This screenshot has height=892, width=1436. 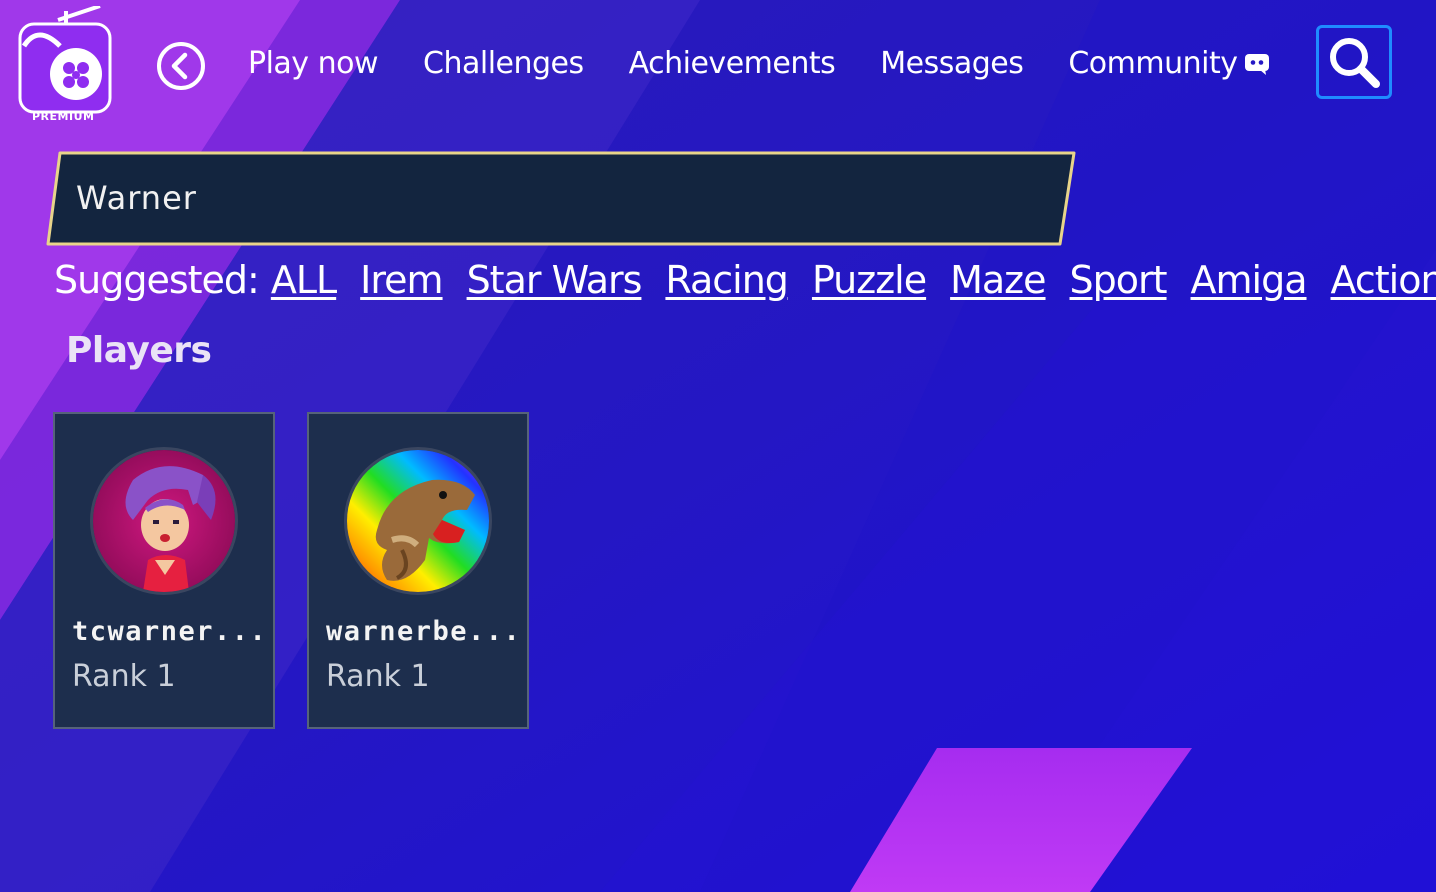 I want to click on nav-play-now: Play now, so click(x=313, y=63).